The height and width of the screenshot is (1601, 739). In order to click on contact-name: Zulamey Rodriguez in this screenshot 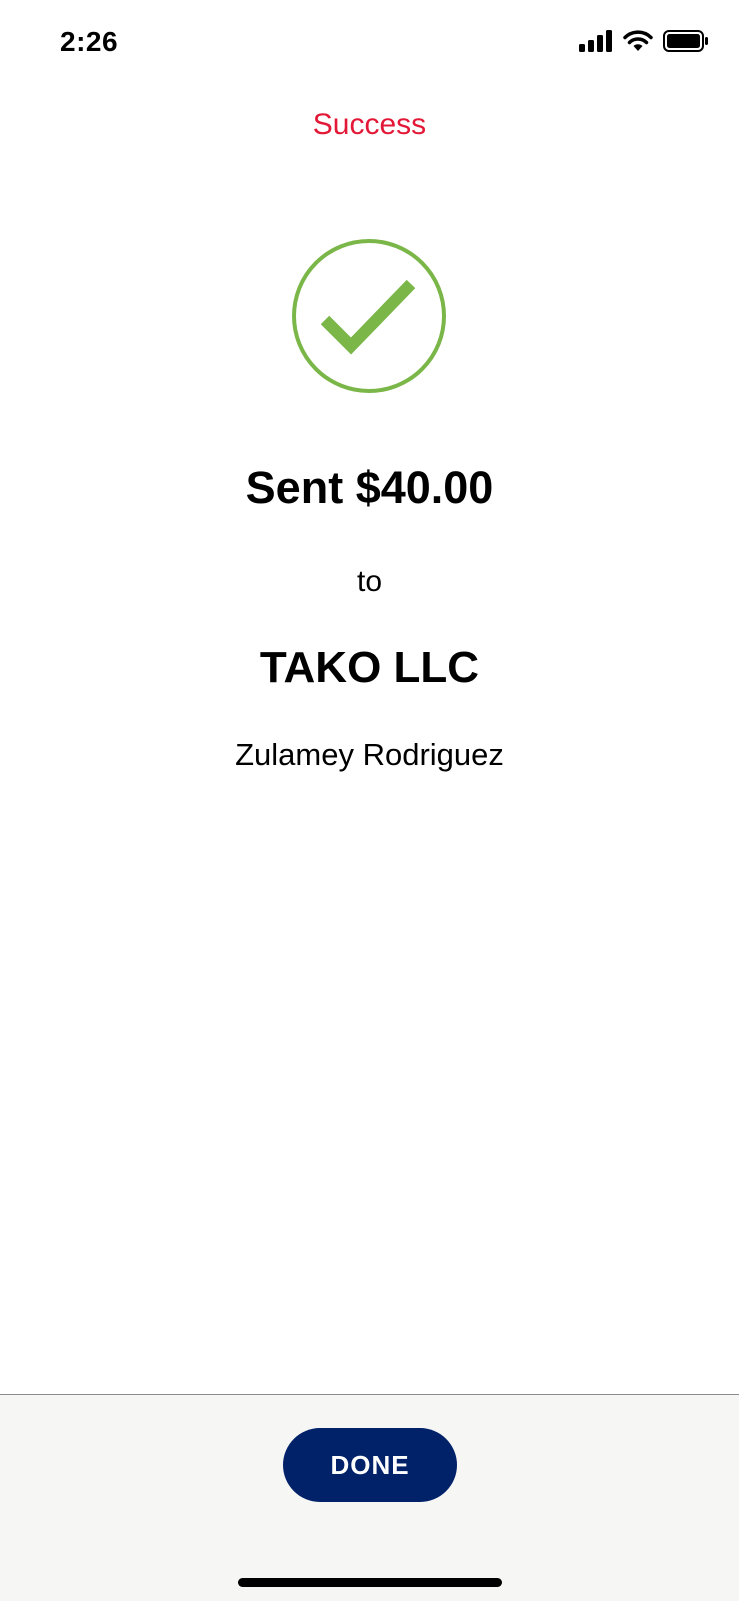, I will do `click(369, 754)`.